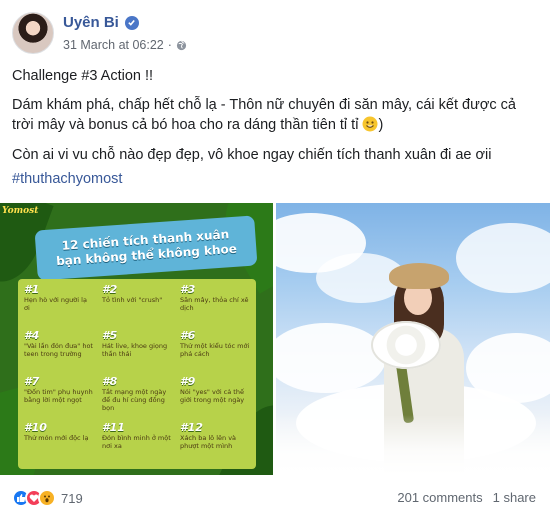 Image resolution: width=550 pixels, height=519 pixels. I want to click on post-timestamp: 31 March at 06:22, so click(113, 45).